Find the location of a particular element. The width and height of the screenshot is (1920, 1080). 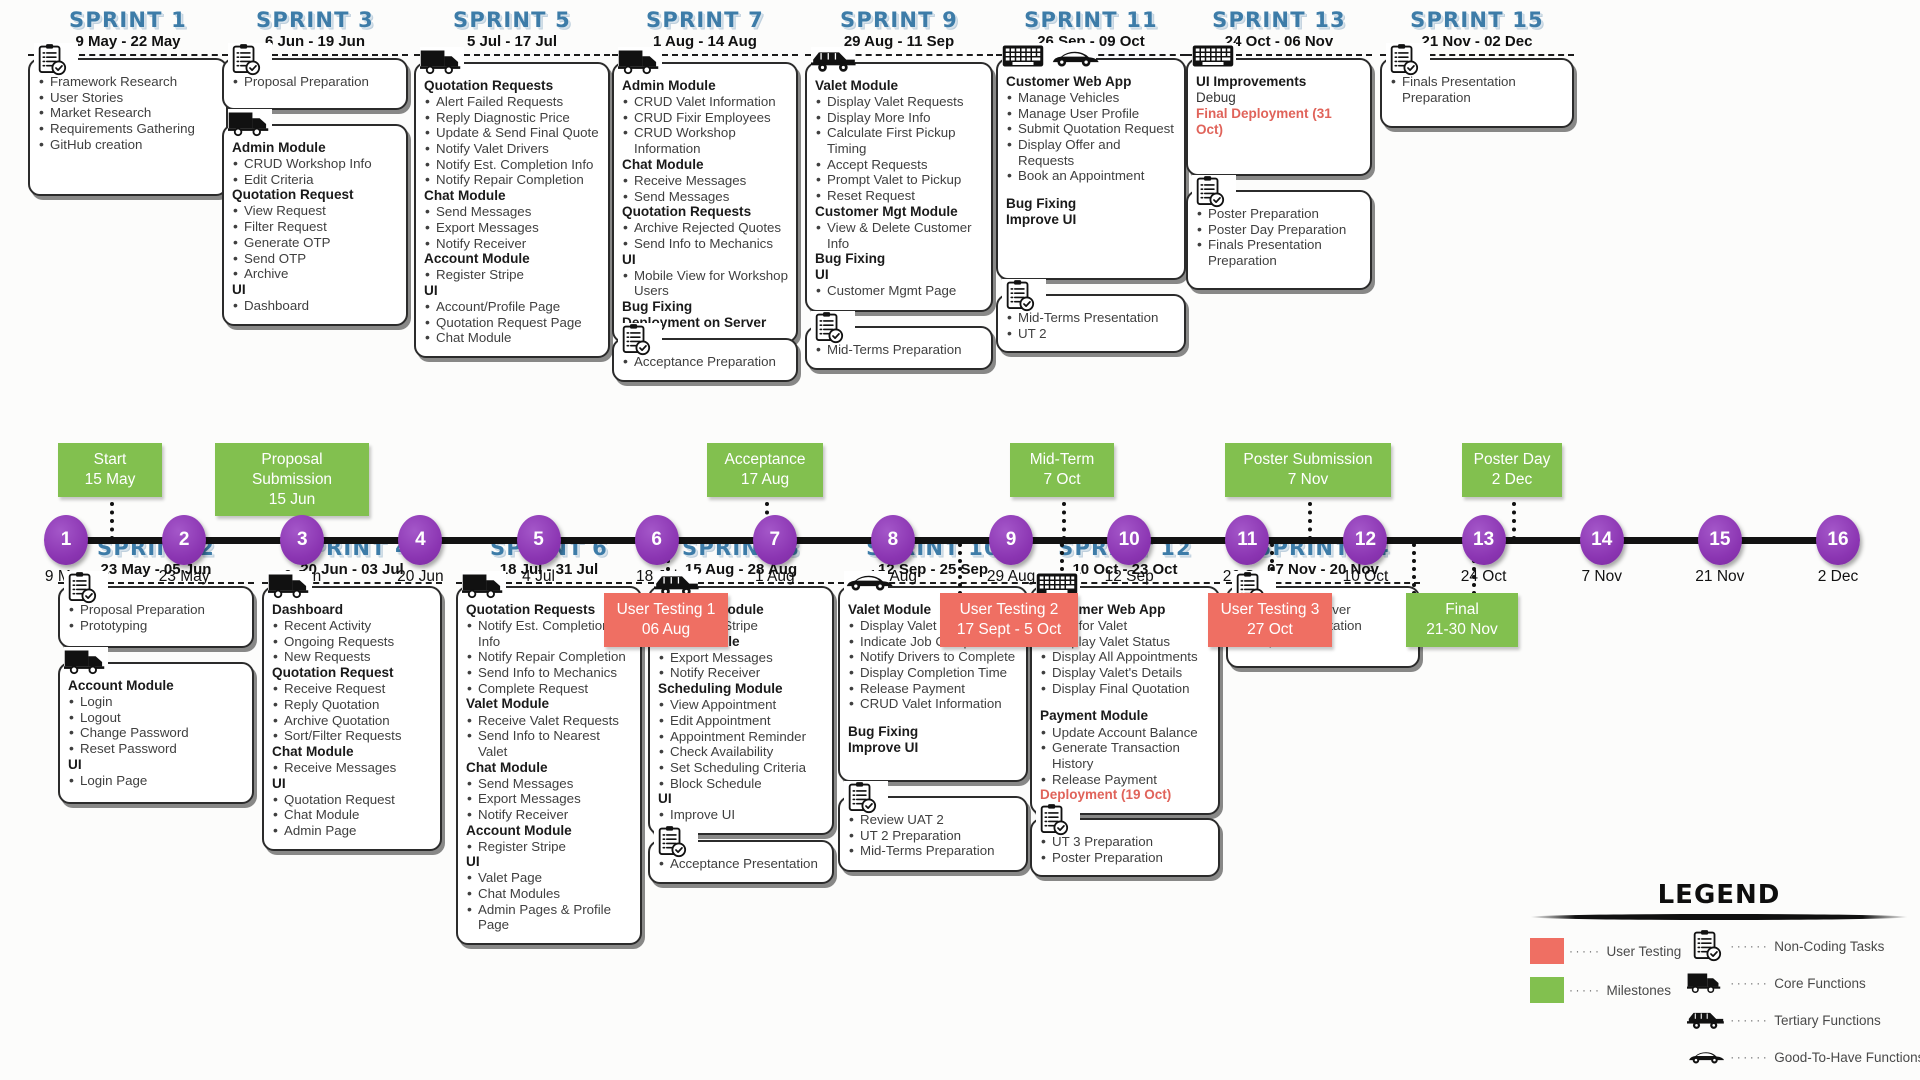

timeline-node-date: 20 Jun is located at coordinates (420, 576).